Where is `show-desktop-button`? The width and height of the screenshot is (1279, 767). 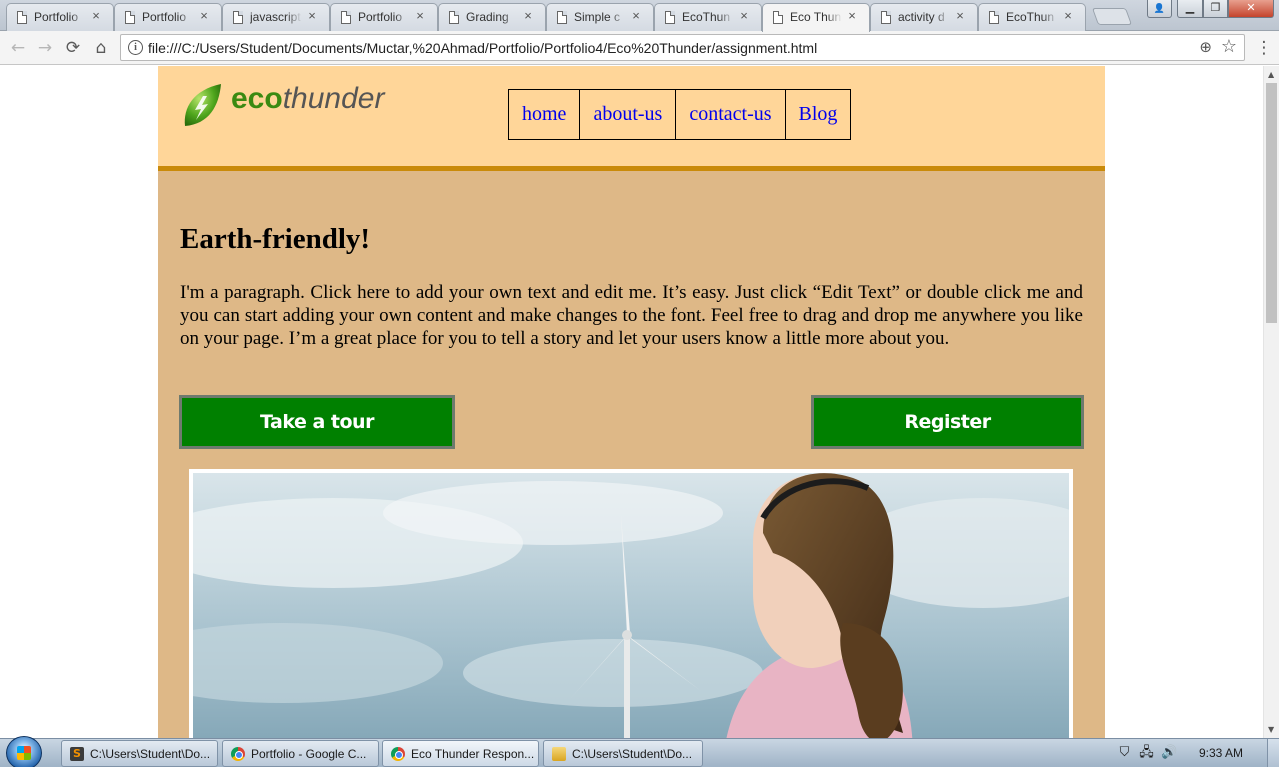
show-desktop-button is located at coordinates (1273, 753).